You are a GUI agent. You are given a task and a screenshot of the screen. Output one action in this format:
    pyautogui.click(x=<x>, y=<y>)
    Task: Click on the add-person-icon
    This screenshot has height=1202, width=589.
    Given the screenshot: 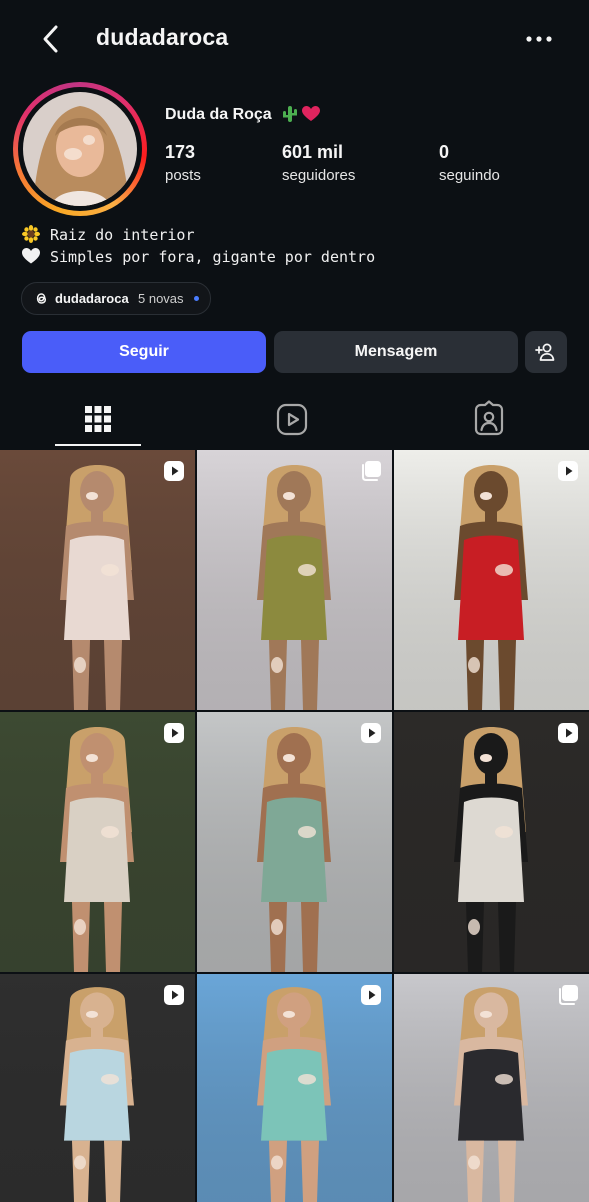 What is the action you would take?
    pyautogui.click(x=545, y=352)
    